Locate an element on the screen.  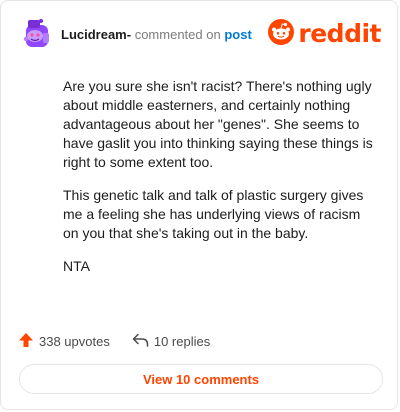
upvote-button: 338 upvotes is located at coordinates (64, 341).